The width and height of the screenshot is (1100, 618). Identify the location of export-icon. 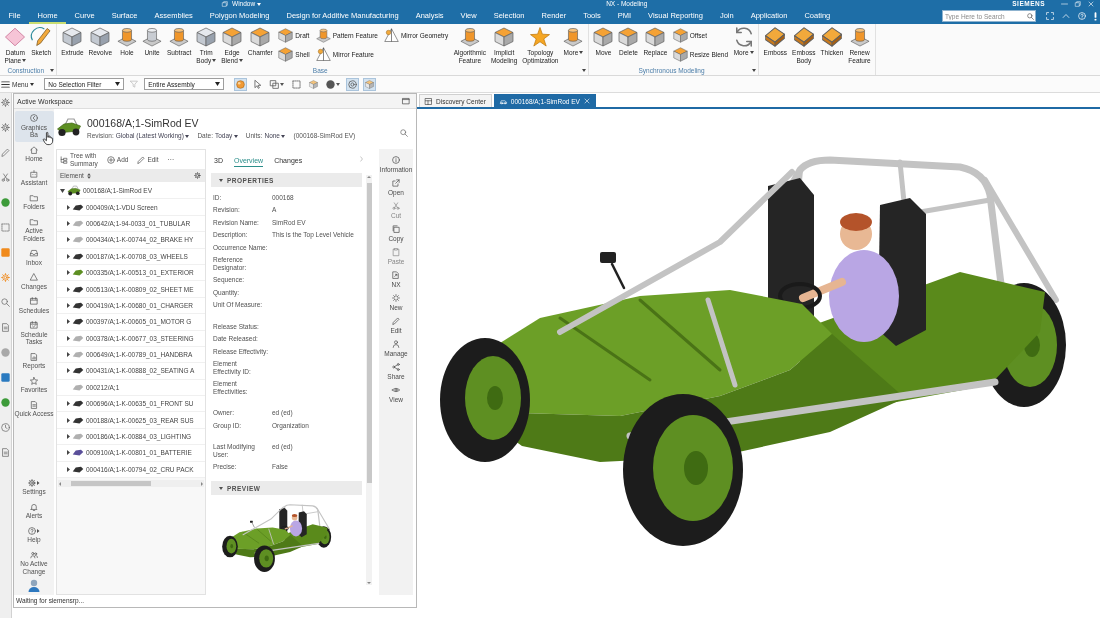
(396, 275).